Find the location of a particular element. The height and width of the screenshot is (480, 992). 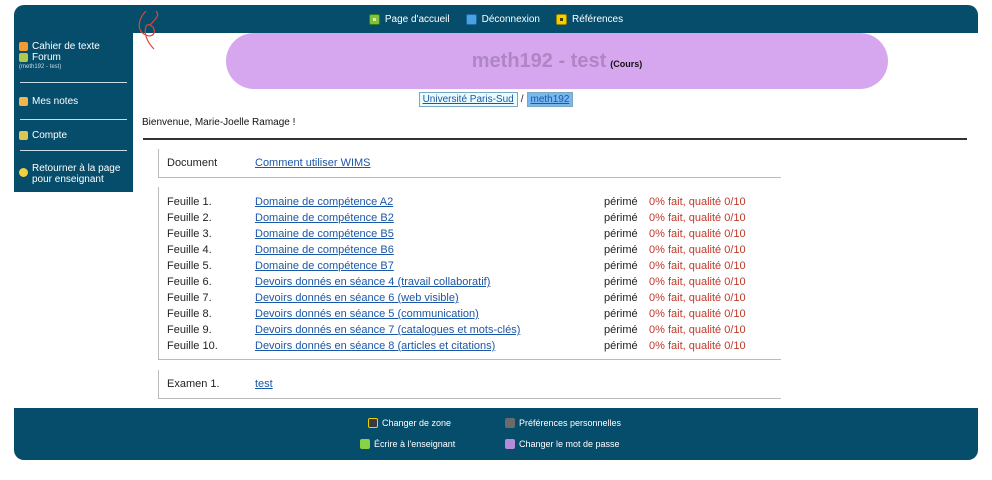

logout-link: Déconnexion is located at coordinates (502, 19).